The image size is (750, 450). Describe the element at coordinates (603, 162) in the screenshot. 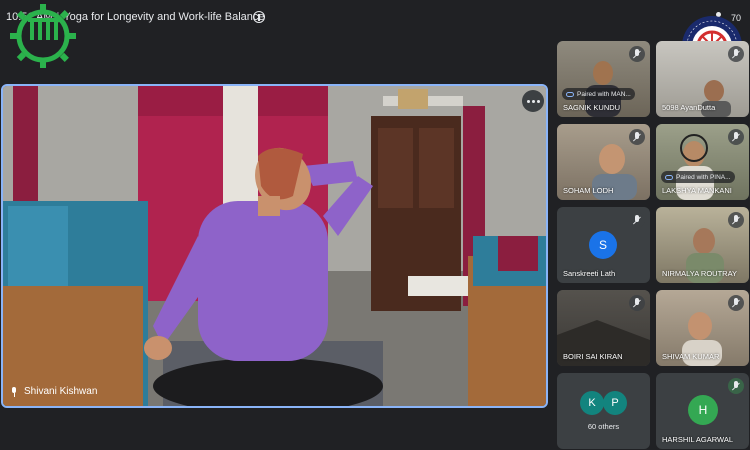

I see `participant-tile-soham-lodh: SOHAM LODH` at that location.